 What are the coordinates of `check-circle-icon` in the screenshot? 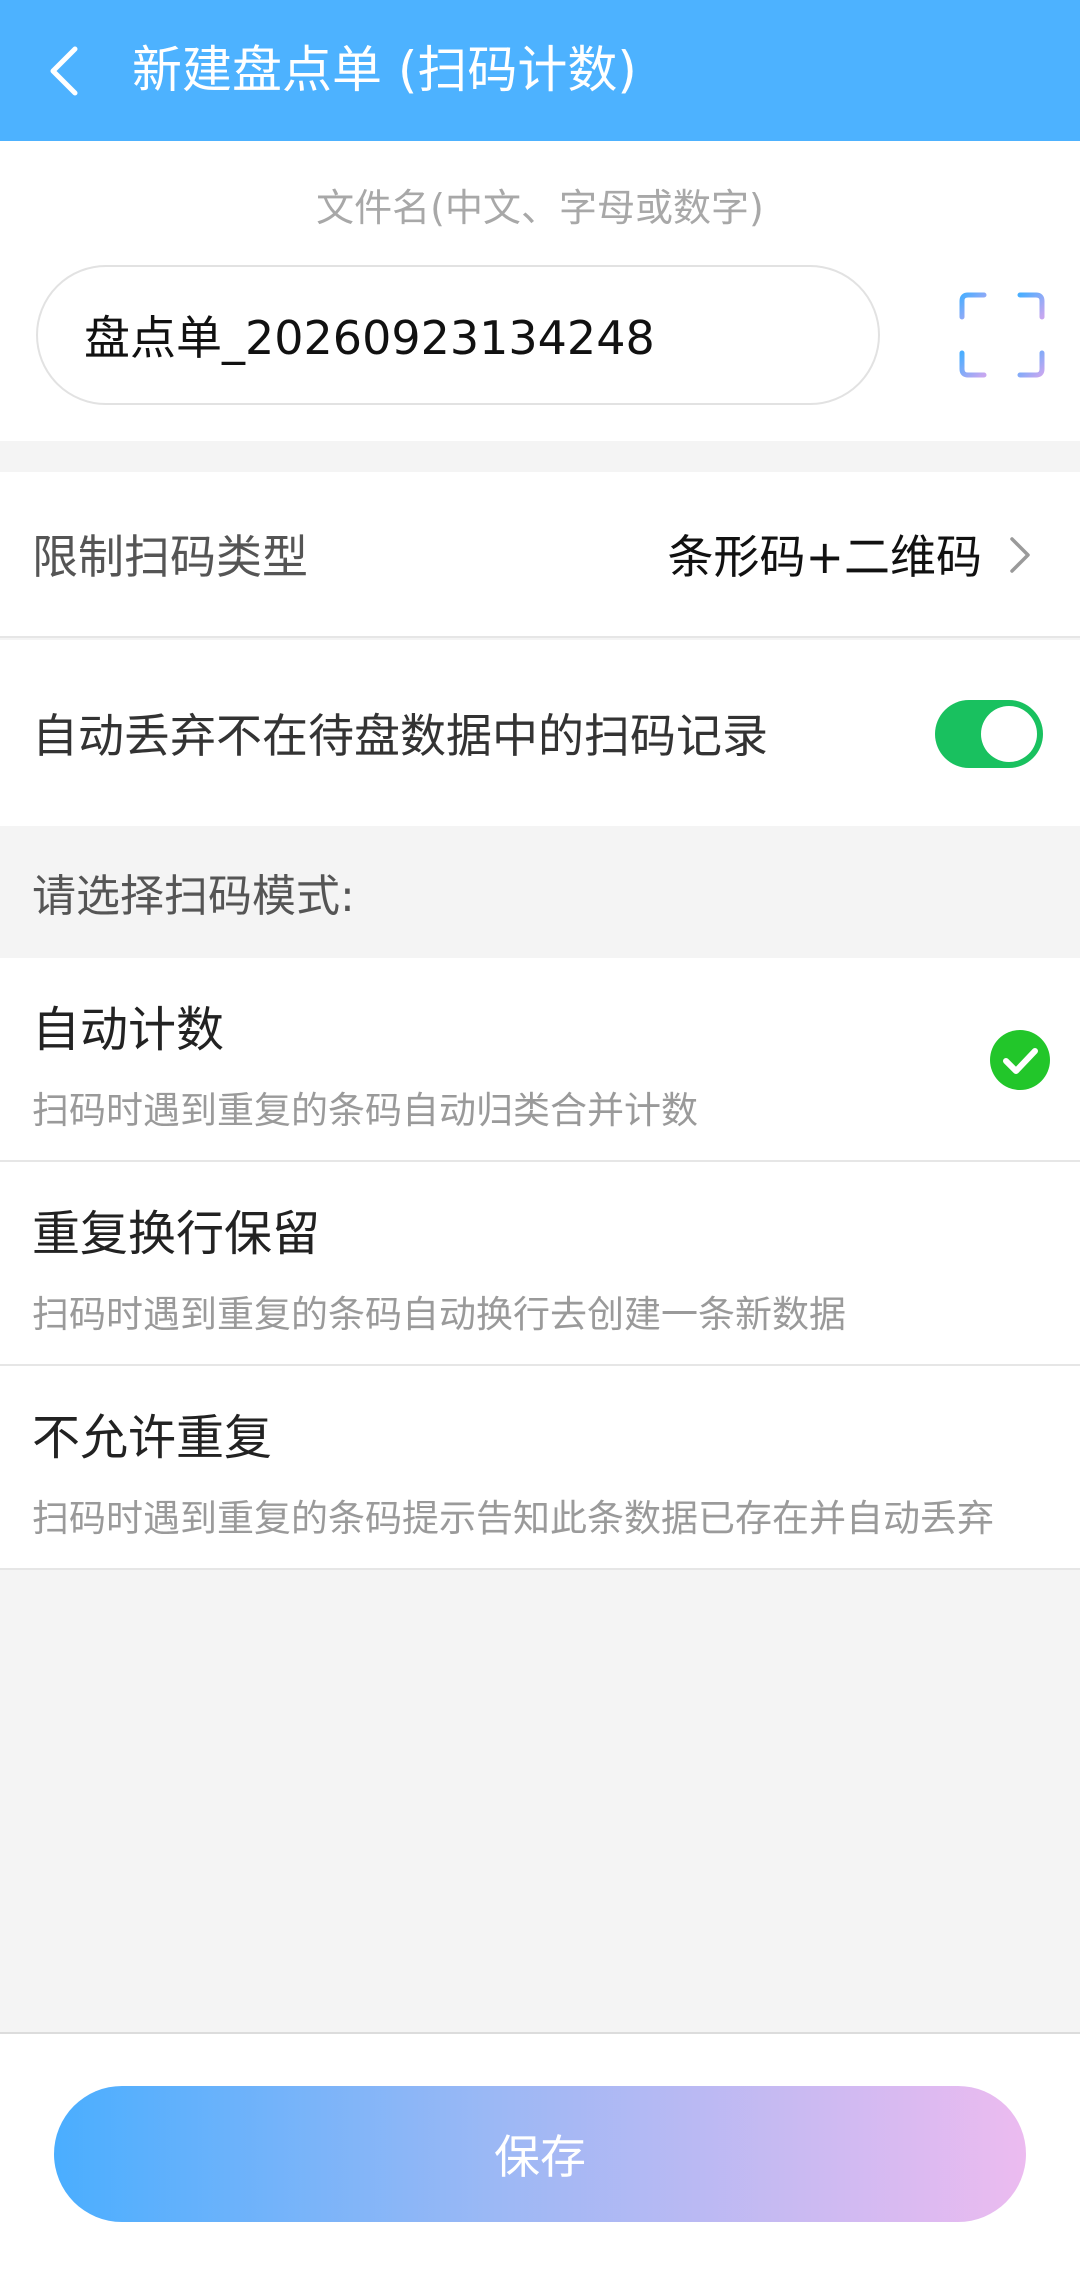 It's located at (1020, 1060).